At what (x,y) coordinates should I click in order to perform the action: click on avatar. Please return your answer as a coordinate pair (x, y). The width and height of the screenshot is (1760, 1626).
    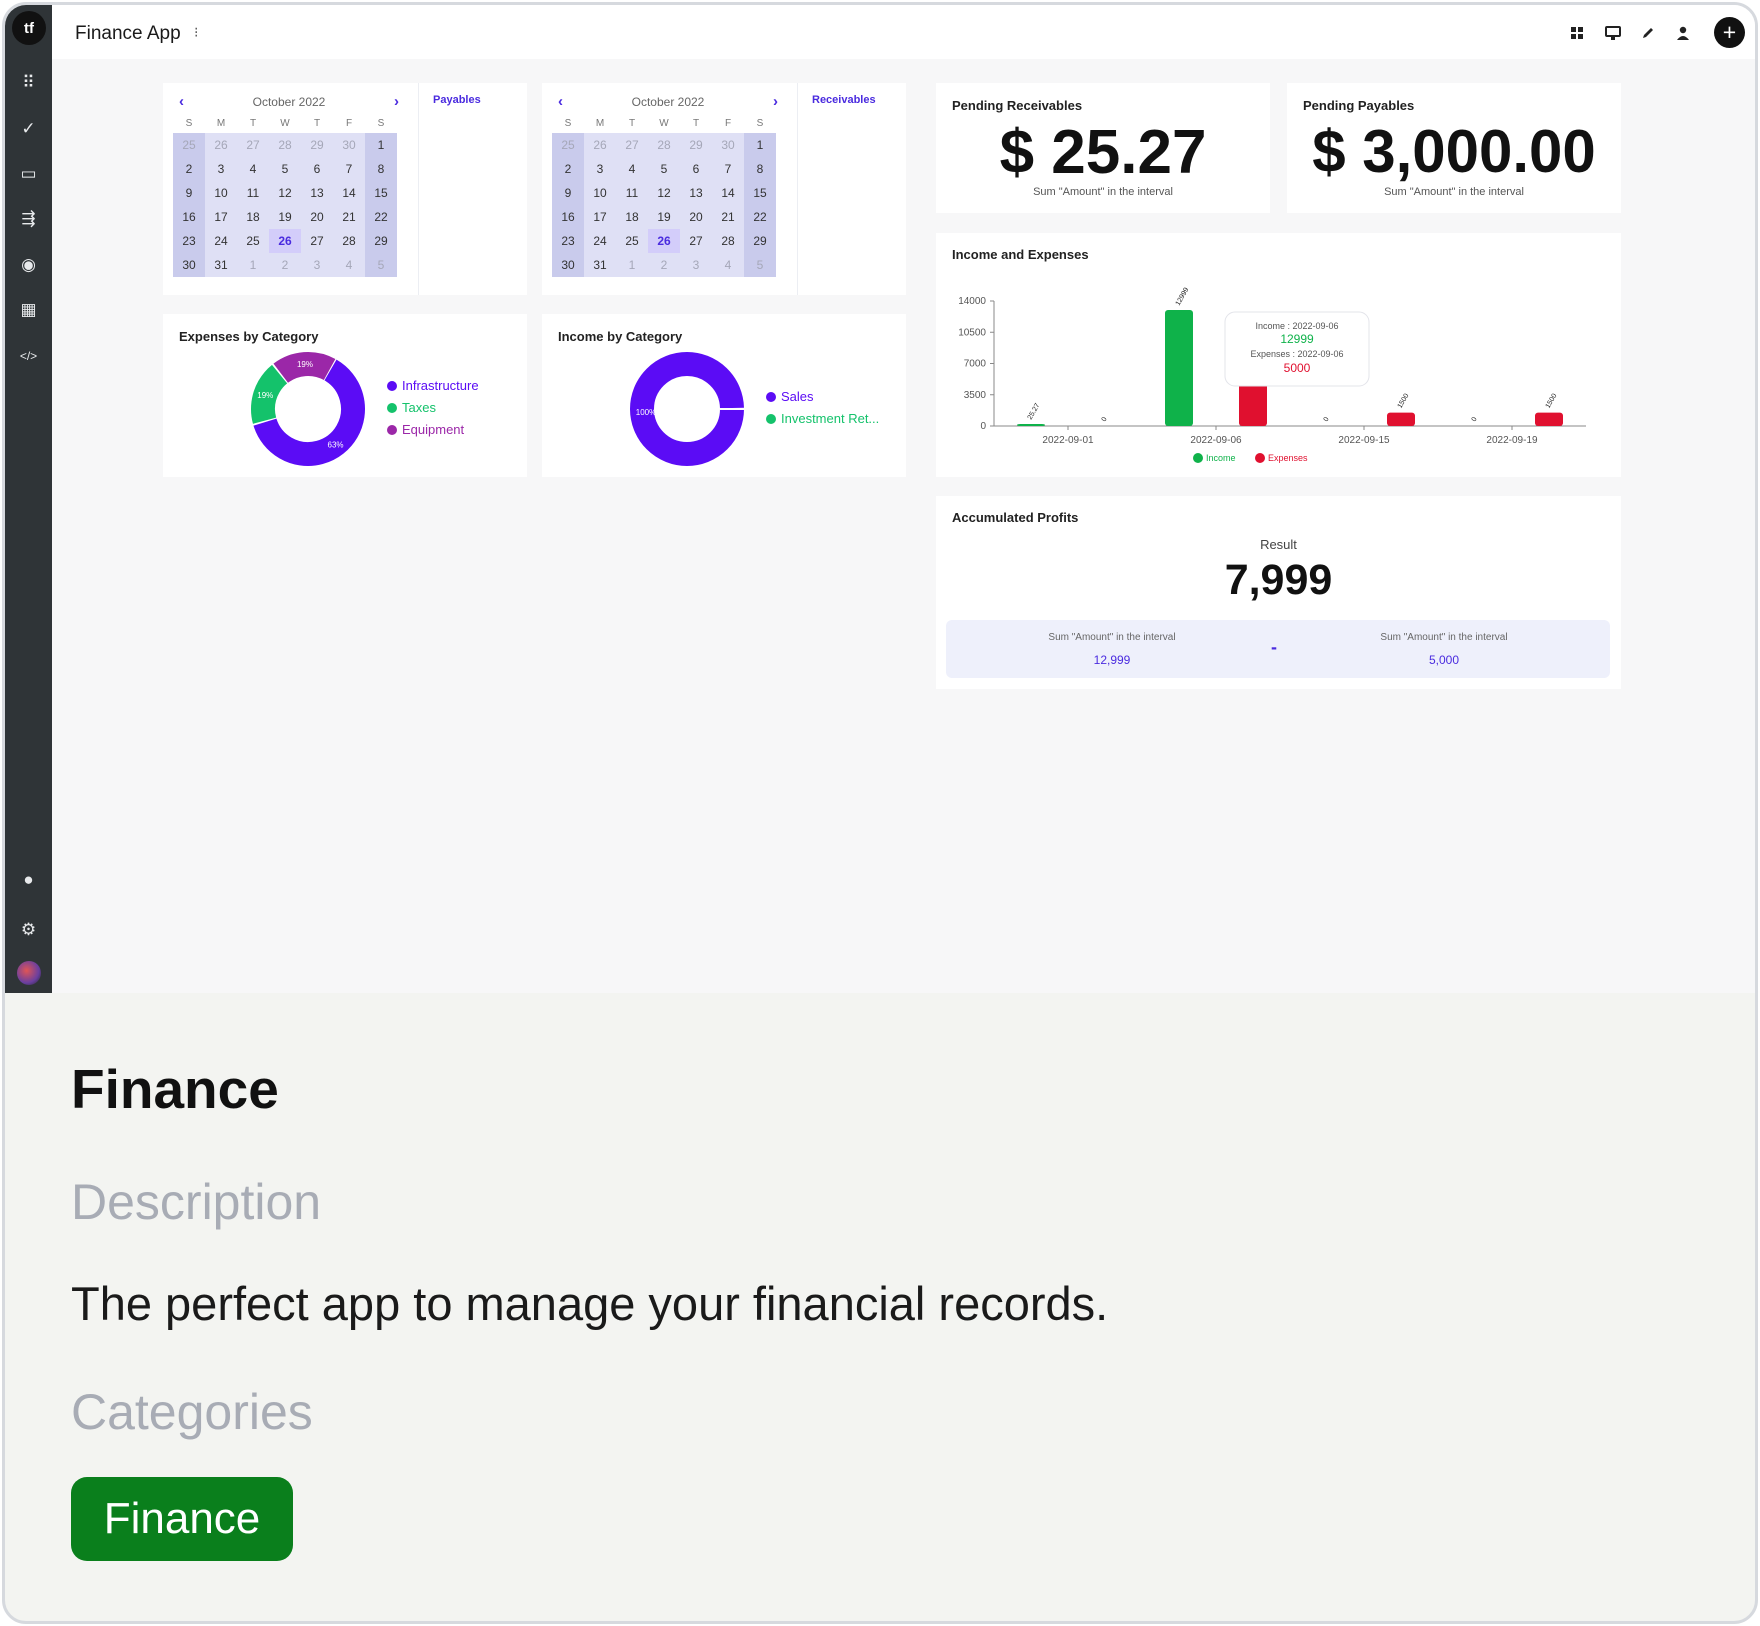
    Looking at the image, I should click on (29, 973).